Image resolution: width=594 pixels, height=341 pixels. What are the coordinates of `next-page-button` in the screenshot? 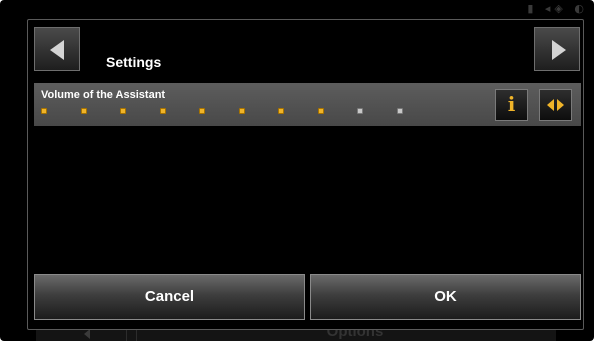 It's located at (557, 49).